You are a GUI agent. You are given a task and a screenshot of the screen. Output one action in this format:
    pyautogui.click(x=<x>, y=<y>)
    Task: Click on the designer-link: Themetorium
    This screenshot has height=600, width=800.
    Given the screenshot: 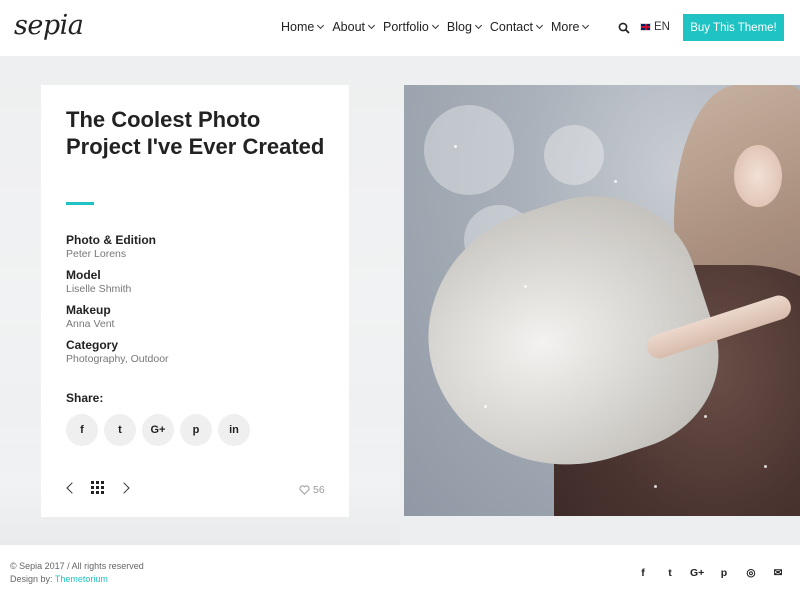 What is the action you would take?
    pyautogui.click(x=81, y=579)
    